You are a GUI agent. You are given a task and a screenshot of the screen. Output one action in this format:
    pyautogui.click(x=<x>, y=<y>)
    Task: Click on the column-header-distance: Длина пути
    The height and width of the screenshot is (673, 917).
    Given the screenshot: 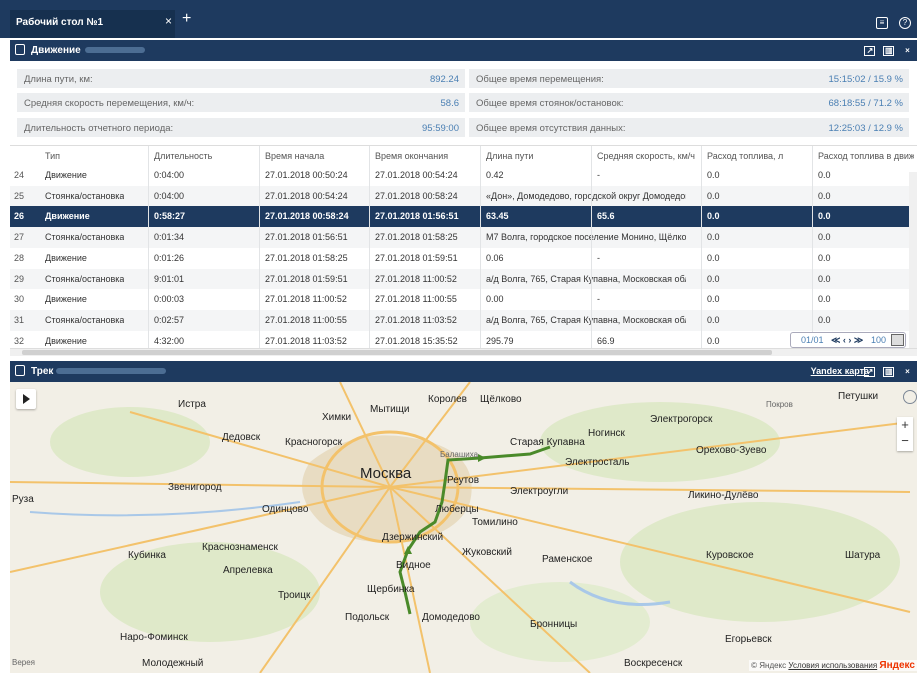 What is the action you would take?
    pyautogui.click(x=509, y=156)
    